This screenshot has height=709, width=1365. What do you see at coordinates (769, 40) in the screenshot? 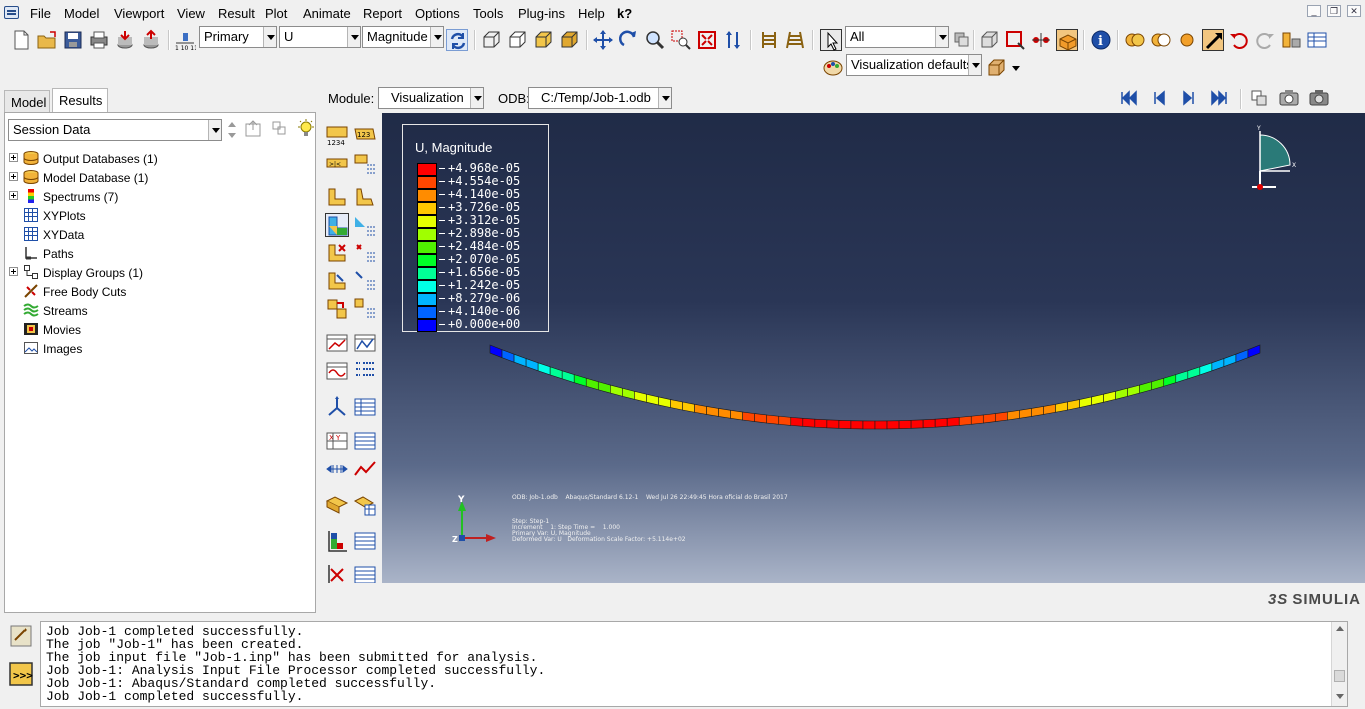
I see `ruler-icon` at bounding box center [769, 40].